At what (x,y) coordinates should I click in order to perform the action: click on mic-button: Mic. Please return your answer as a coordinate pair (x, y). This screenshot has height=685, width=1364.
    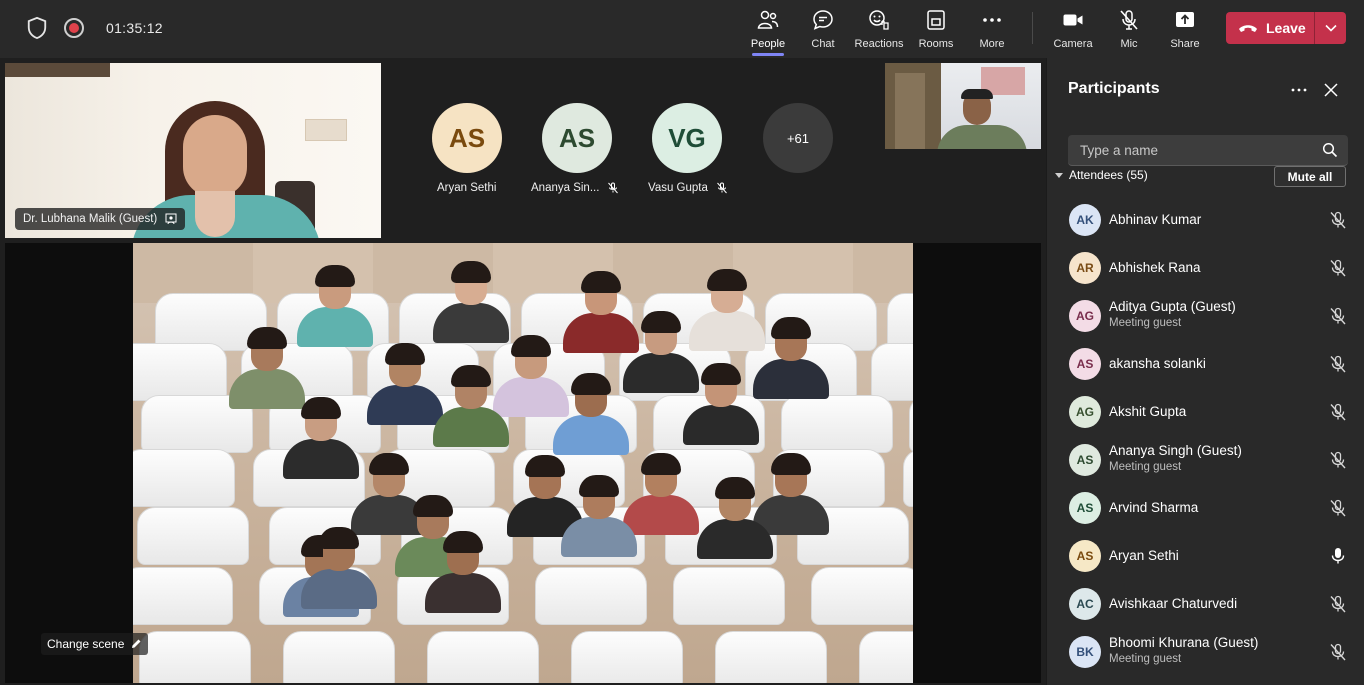
    Looking at the image, I should click on (1129, 30).